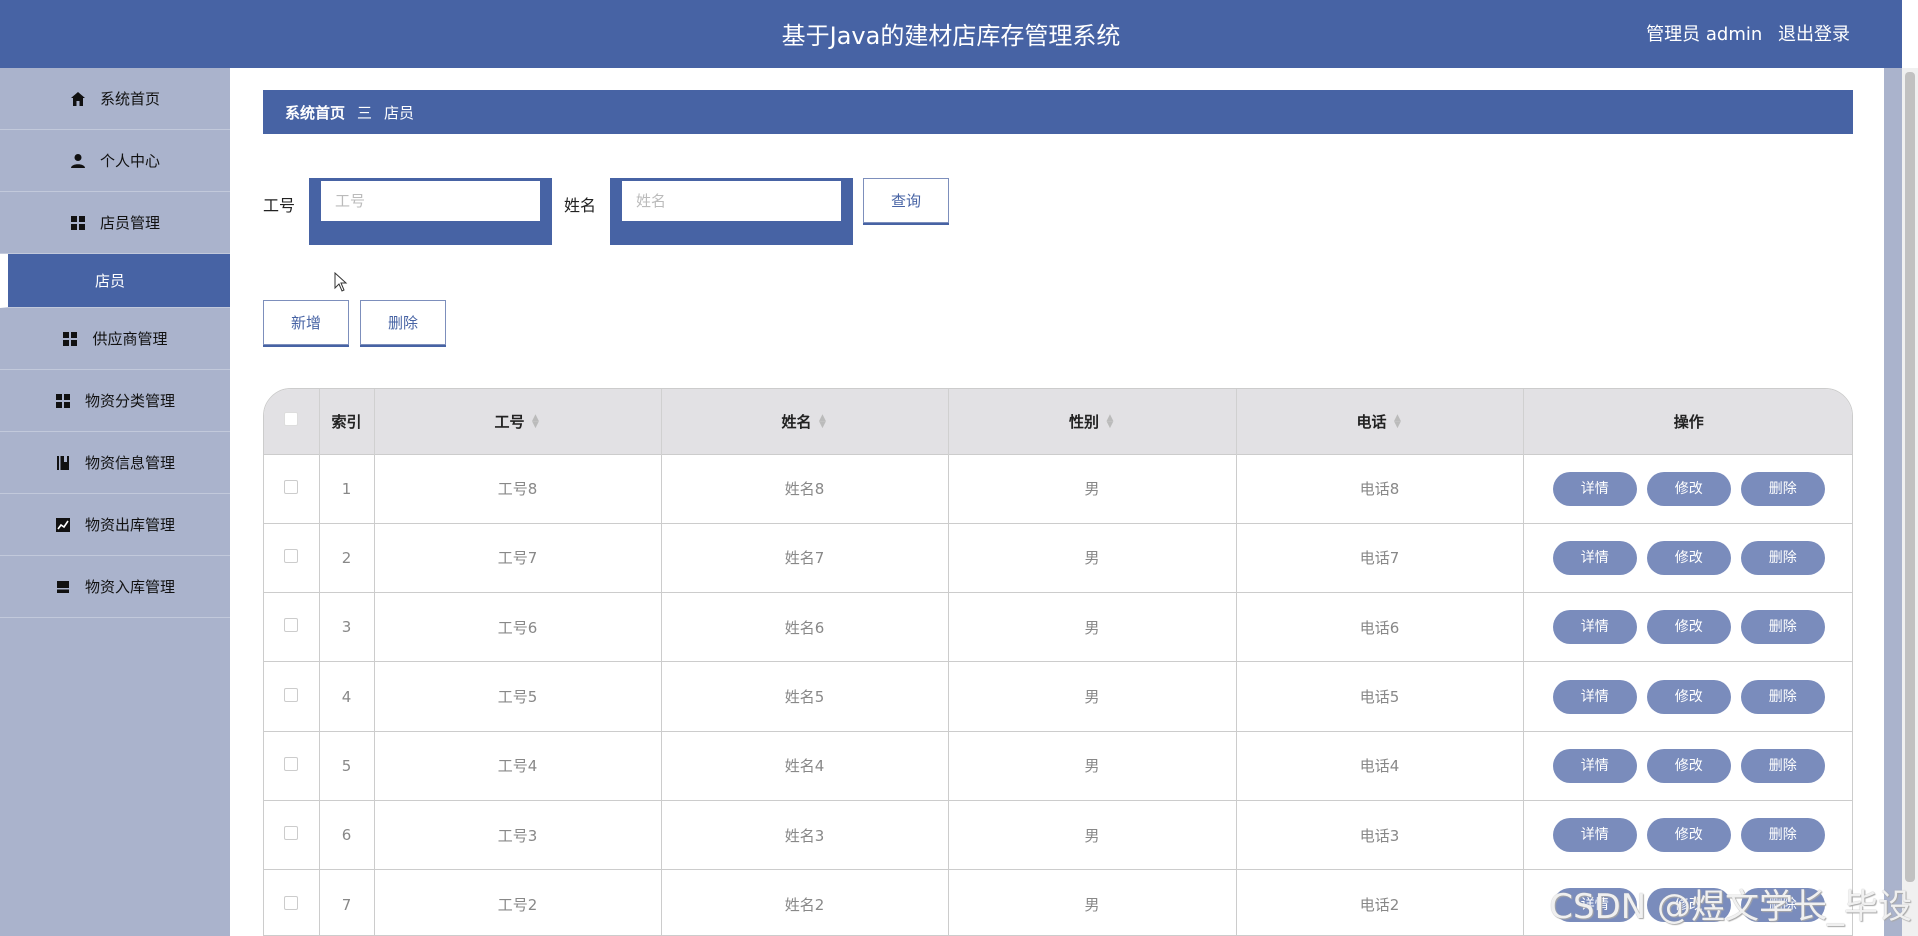 This screenshot has width=1918, height=936. I want to click on page-scrollbar, so click(1910, 502).